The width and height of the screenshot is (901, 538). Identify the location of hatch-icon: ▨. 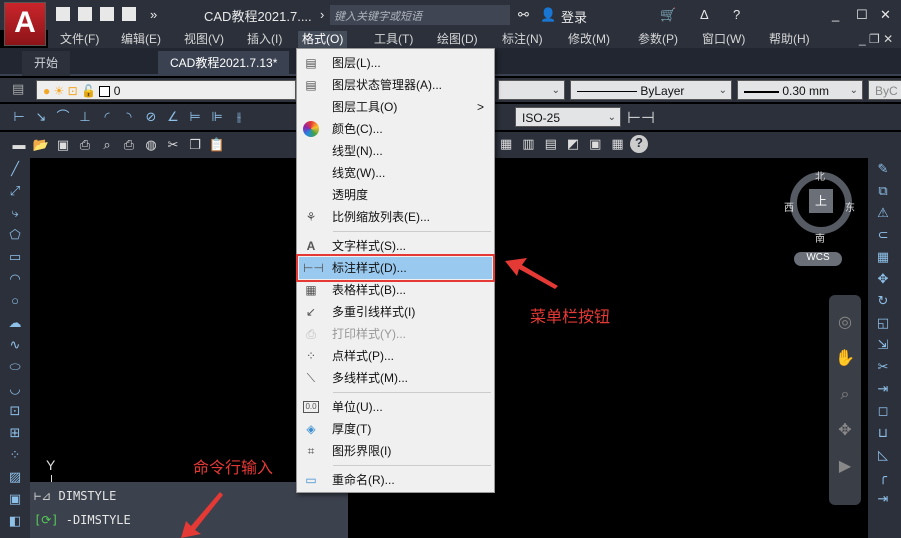
(15, 477).